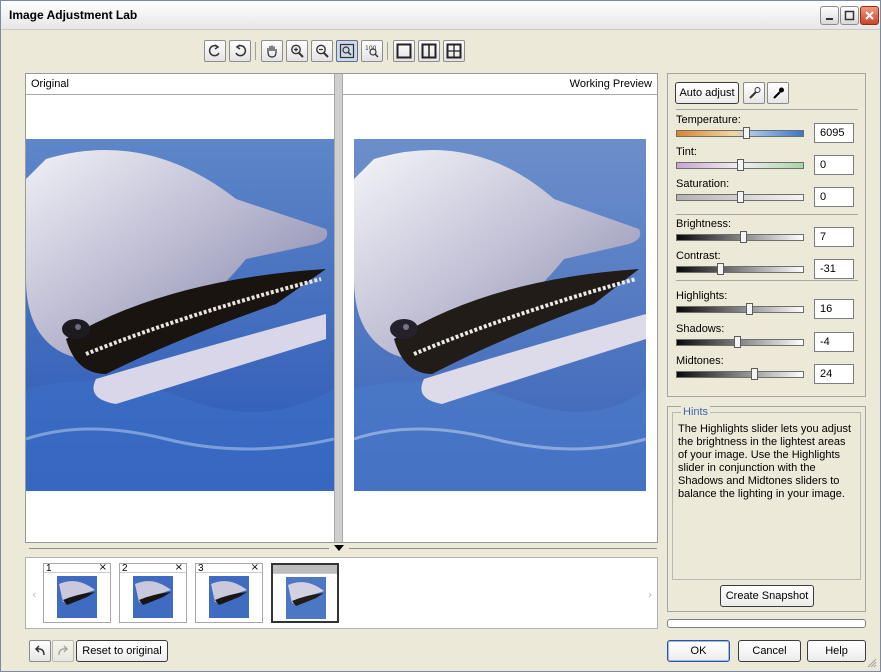 This screenshot has width=881, height=672. What do you see at coordinates (740, 374) in the screenshot?
I see `midtones-slider` at bounding box center [740, 374].